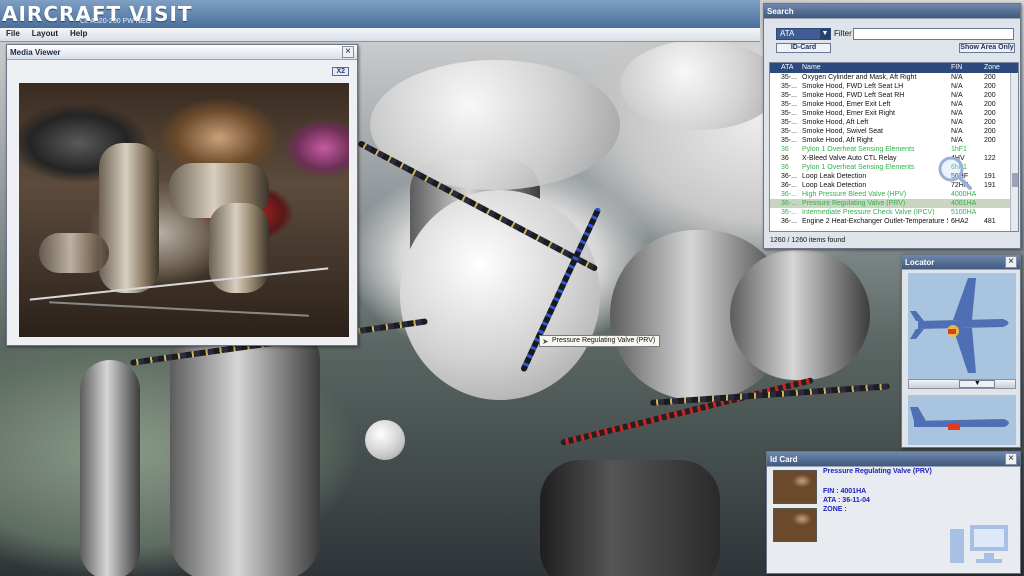  Describe the element at coordinates (964, 299) in the screenshot. I see `aircraft-wing-upper` at that location.